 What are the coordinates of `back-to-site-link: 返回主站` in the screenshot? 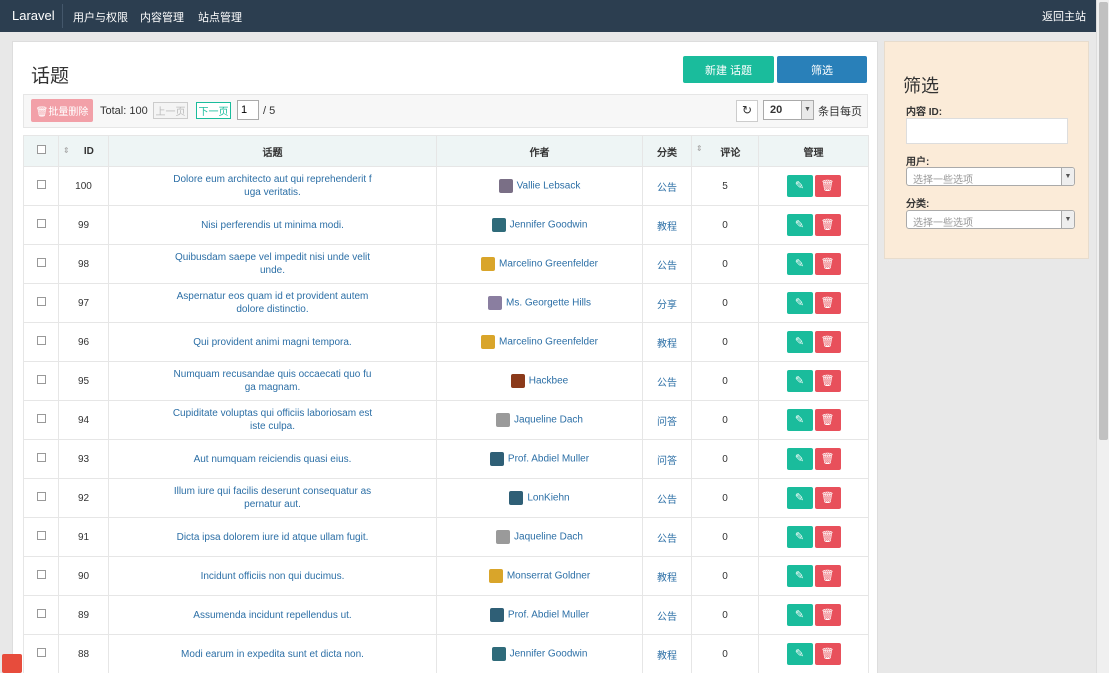 It's located at (1064, 16).